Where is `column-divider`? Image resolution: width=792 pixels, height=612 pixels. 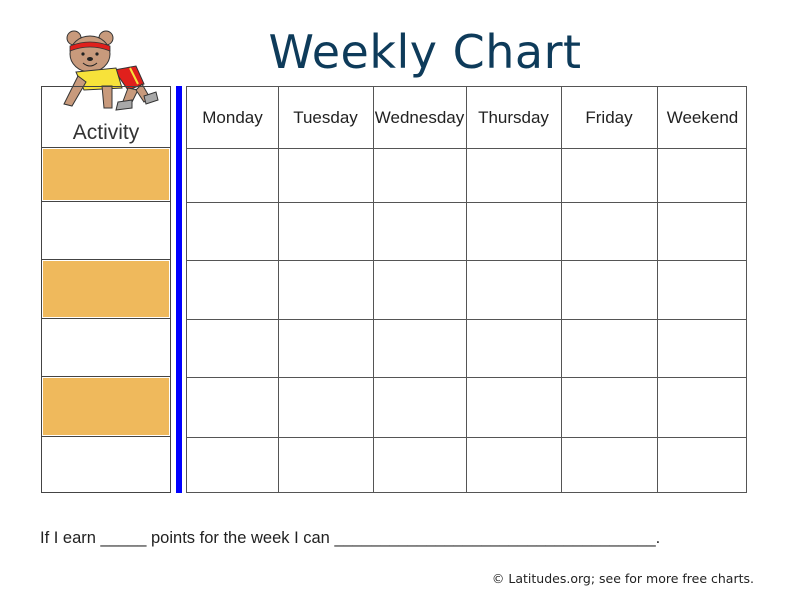 column-divider is located at coordinates (179, 289).